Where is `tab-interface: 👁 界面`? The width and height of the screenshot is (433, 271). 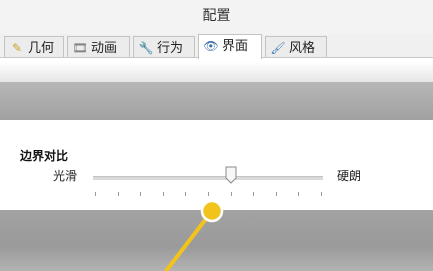
tab-interface: 👁 界面 is located at coordinates (230, 46).